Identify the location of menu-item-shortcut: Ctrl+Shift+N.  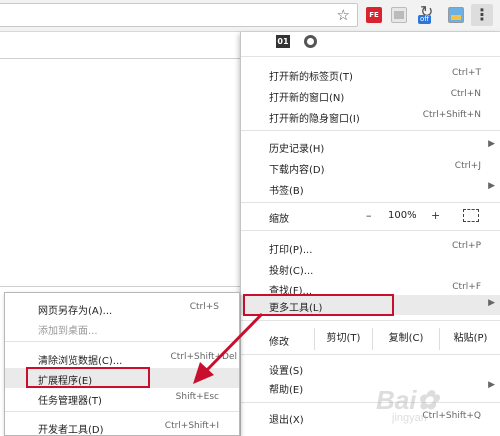
(451, 115).